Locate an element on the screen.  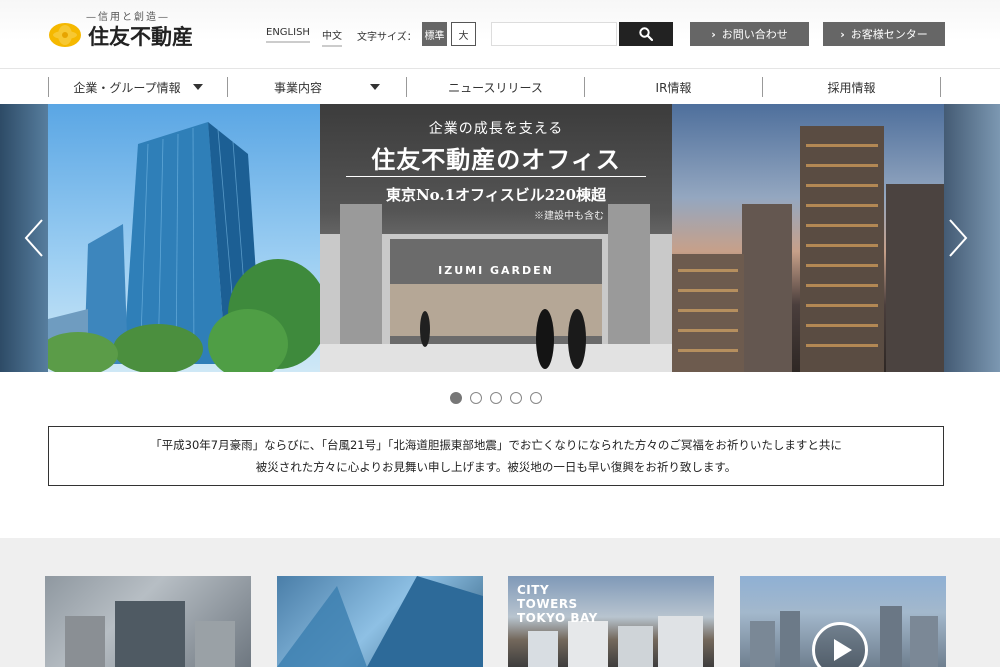
hero-tagline: 企業の成長を支える is located at coordinates (496, 129).